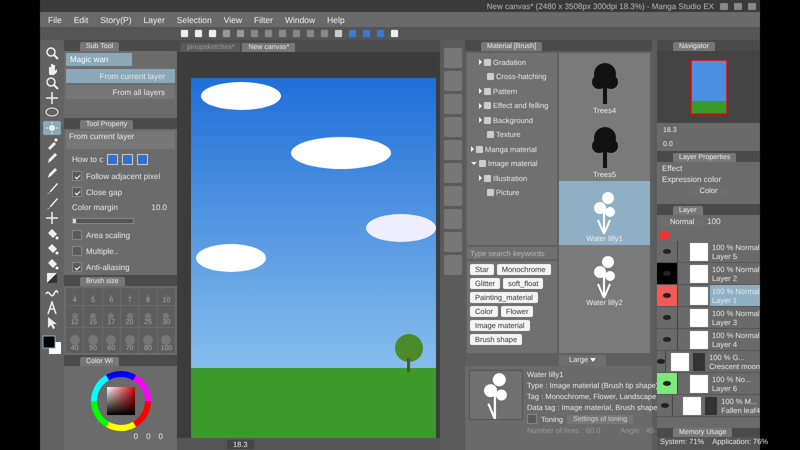  Describe the element at coordinates (55, 19) in the screenshot. I see `menu-item: File` at that location.